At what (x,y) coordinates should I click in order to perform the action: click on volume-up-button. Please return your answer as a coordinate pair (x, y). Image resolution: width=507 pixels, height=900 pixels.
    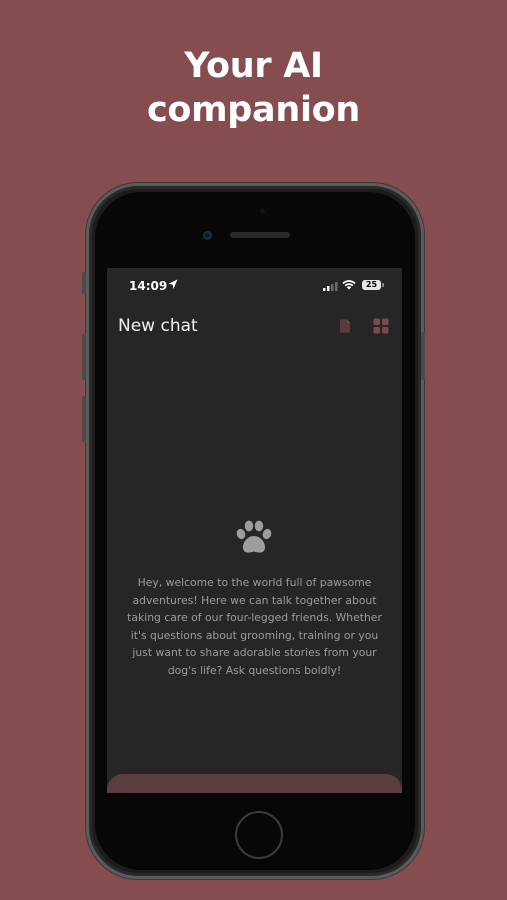
    Looking at the image, I should click on (84, 357).